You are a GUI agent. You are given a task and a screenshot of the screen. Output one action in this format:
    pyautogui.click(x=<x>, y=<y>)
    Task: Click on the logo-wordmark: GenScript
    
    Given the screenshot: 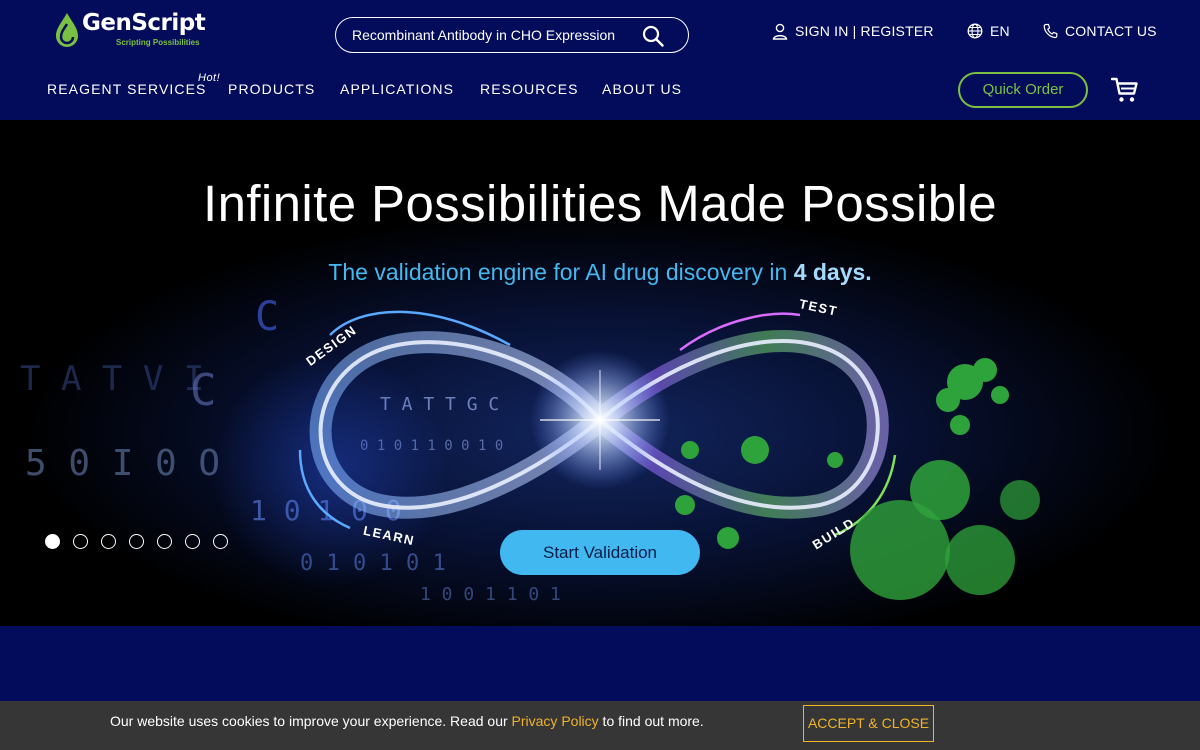 What is the action you would take?
    pyautogui.click(x=144, y=23)
    